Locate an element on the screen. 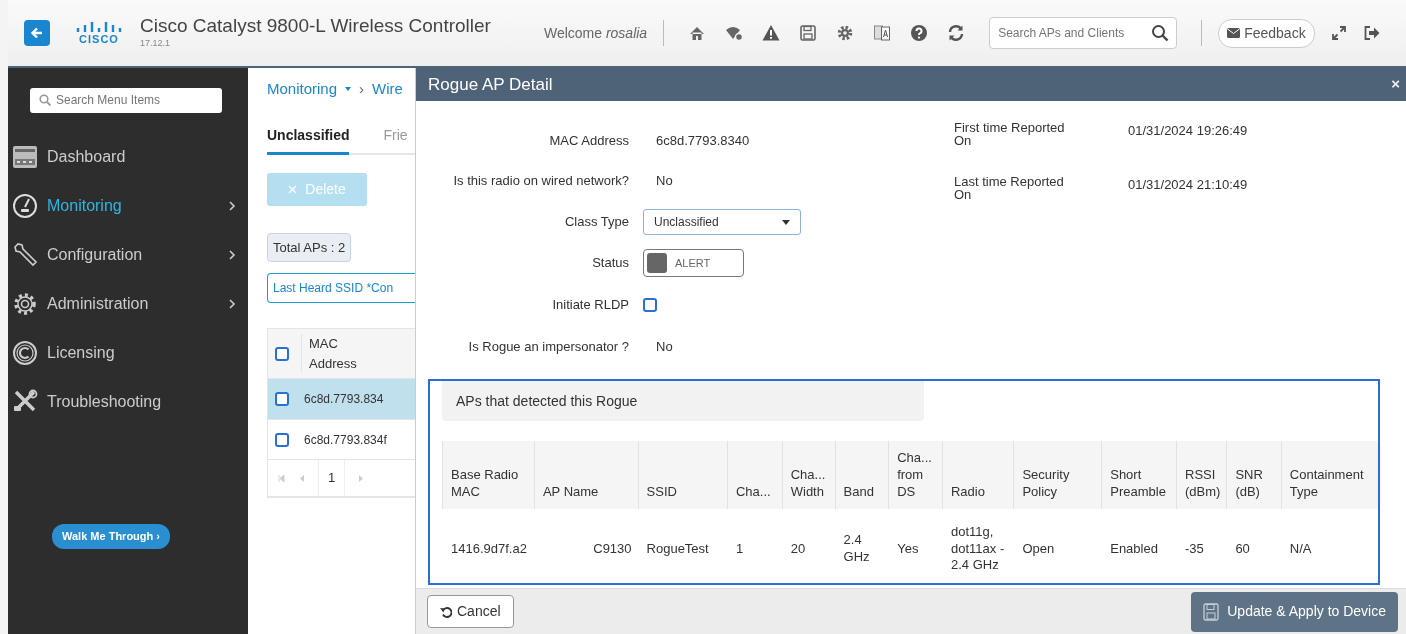 This screenshot has width=1406, height=634. search-menu-field: Search Menu Items is located at coordinates (126, 100).